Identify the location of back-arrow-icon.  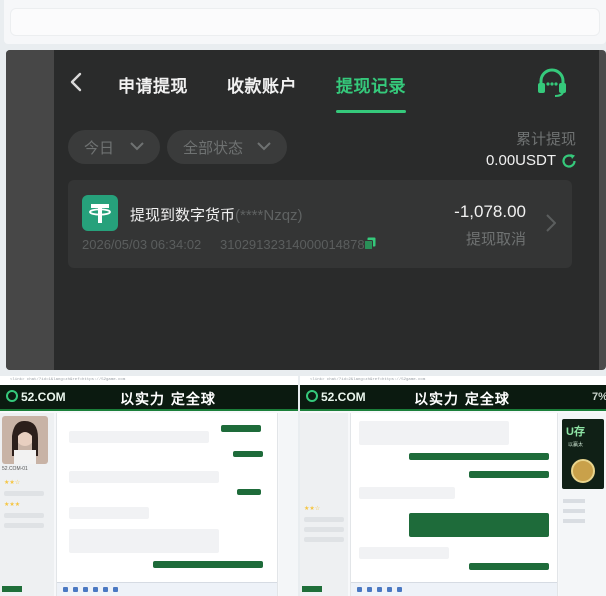
(77, 82).